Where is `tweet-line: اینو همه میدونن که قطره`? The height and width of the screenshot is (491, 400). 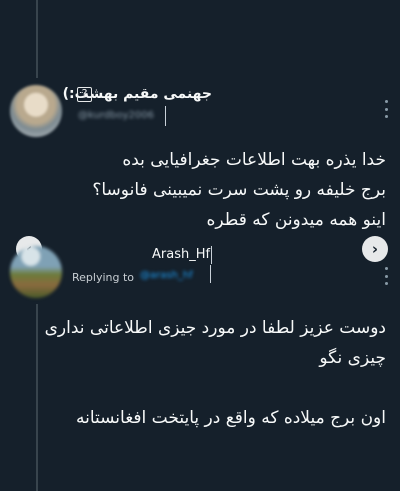
tweet-line: اینو همه میدونن که قطره is located at coordinates (296, 220).